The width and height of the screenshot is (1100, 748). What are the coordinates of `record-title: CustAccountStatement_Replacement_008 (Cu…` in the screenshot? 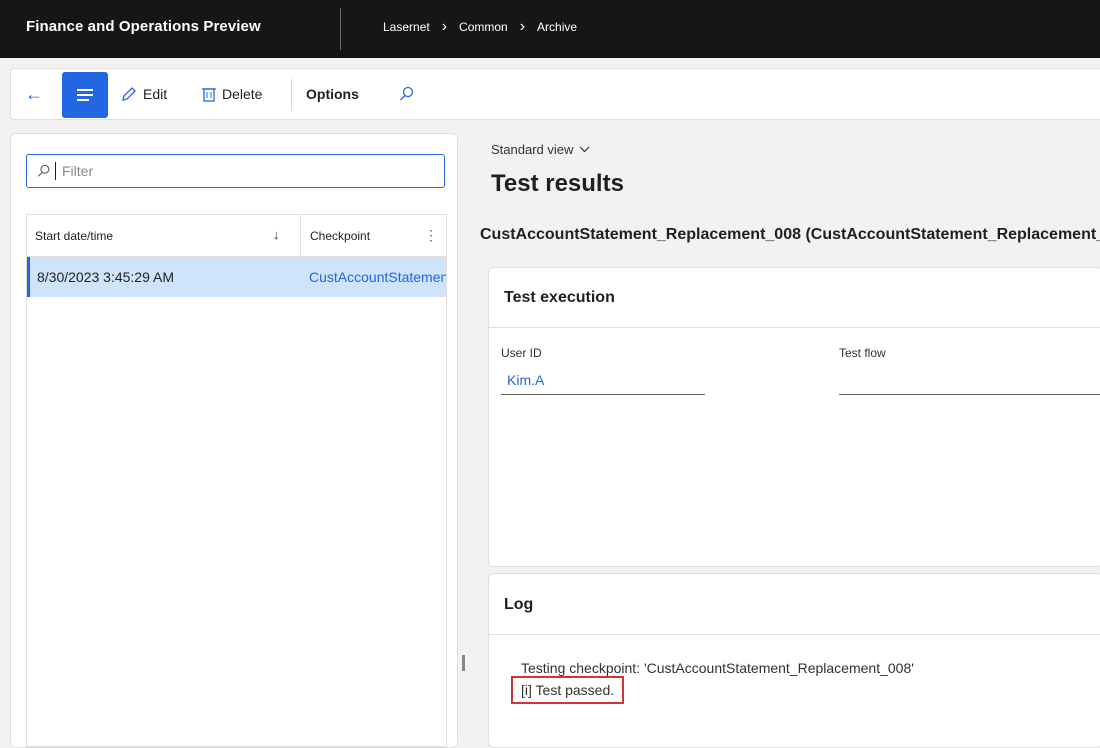 It's located at (790, 234).